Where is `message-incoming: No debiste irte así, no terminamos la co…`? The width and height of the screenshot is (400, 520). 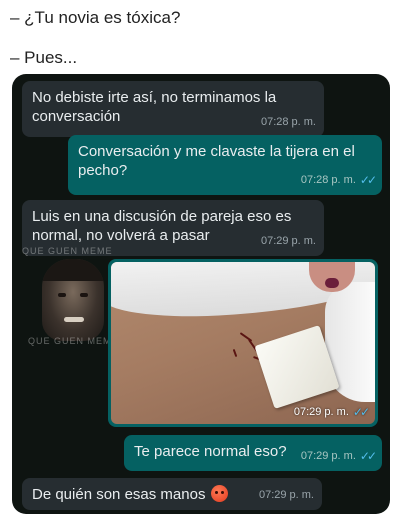 message-incoming: No debiste irte así, no terminamos la co… is located at coordinates (173, 109).